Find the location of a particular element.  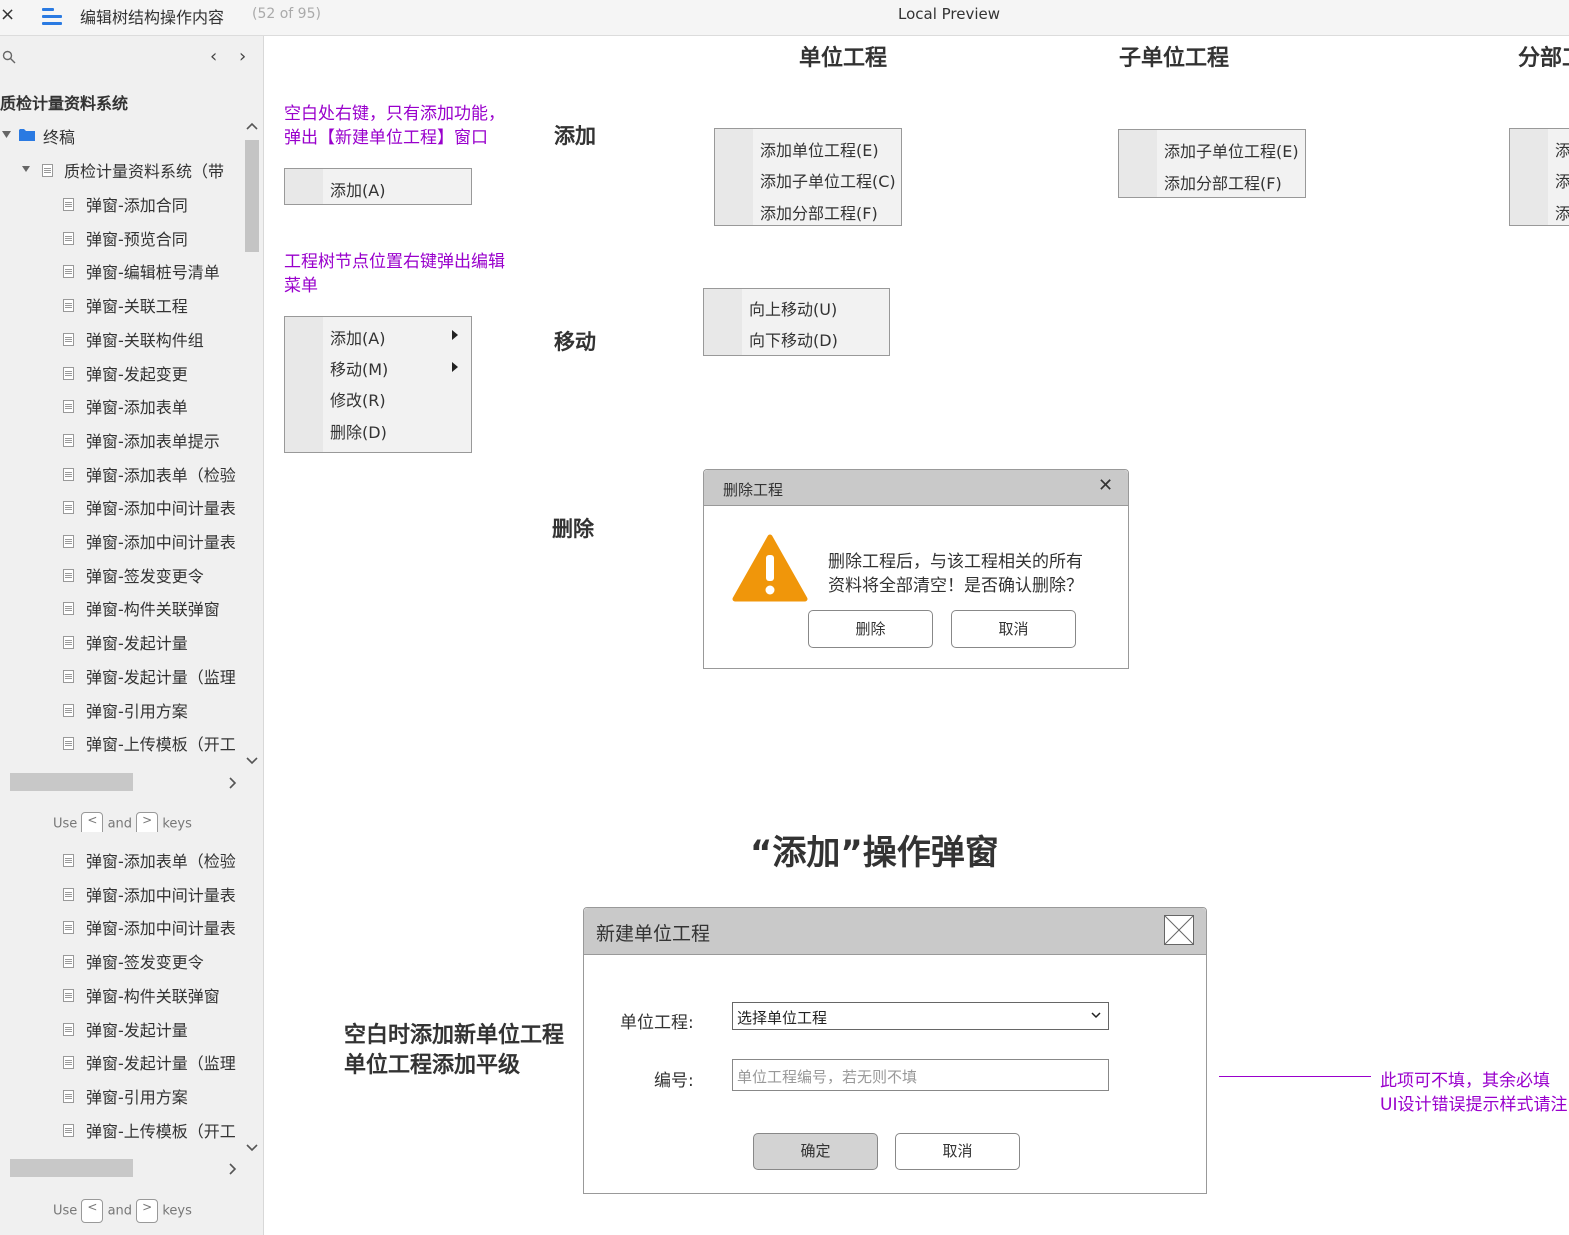

tree-parent-page: 质检计量资料系统（带 is located at coordinates (121, 169).